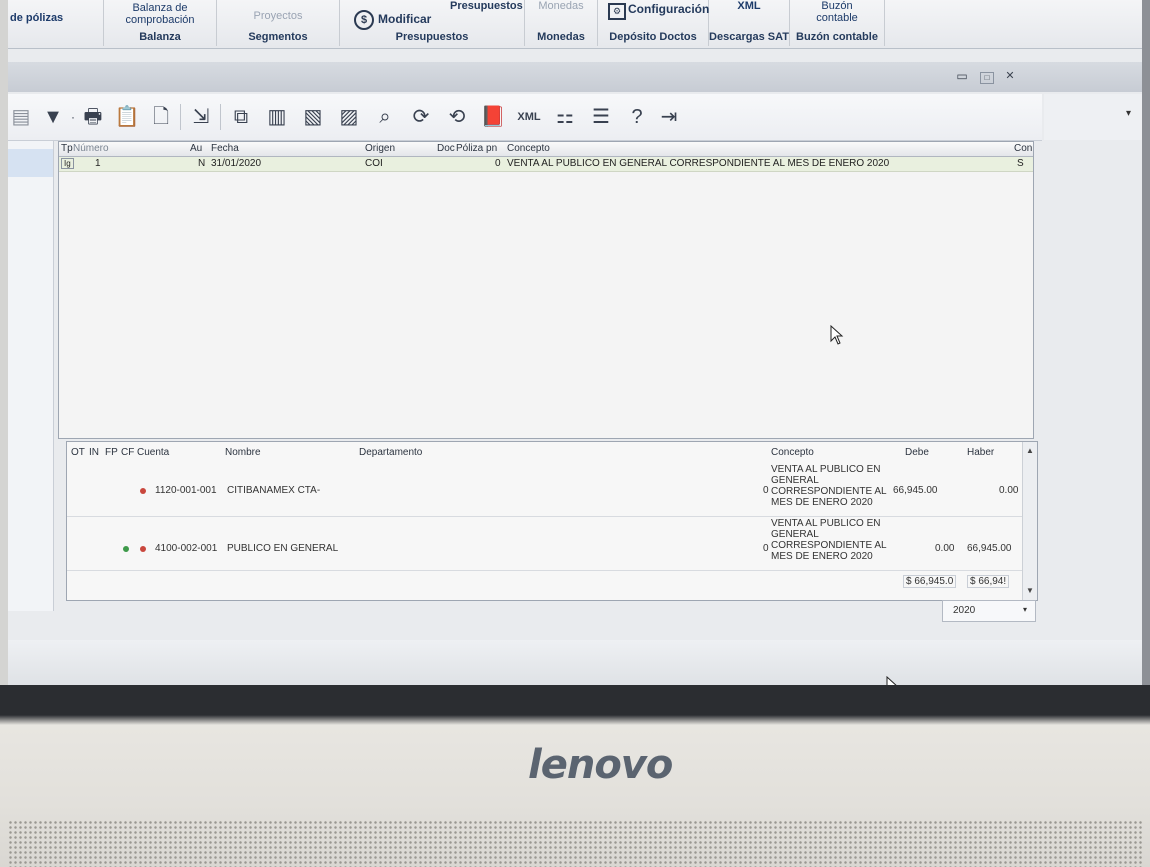 The image size is (1150, 867). What do you see at coordinates (749, 23) in the screenshot?
I see `ribbon-group-descargas: XML Descargas SAT` at bounding box center [749, 23].